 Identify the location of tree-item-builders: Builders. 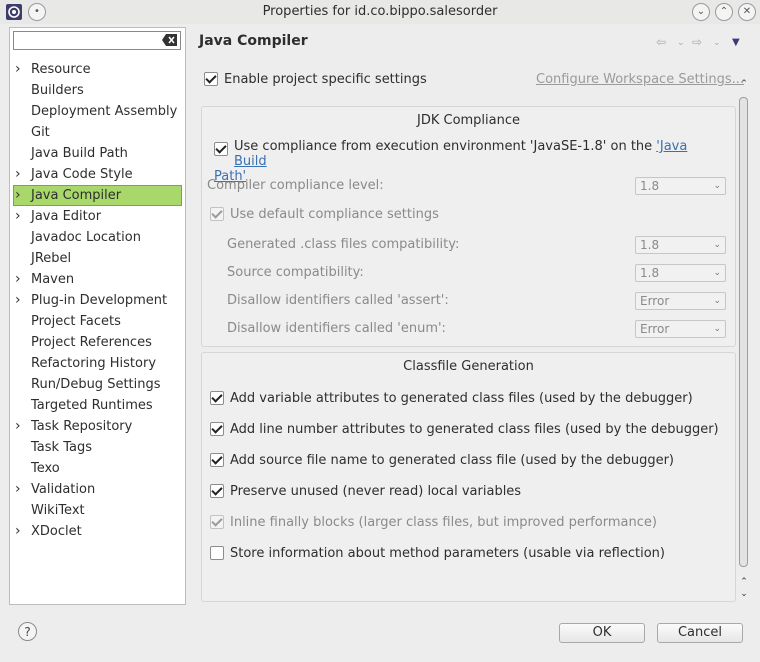
(97, 90).